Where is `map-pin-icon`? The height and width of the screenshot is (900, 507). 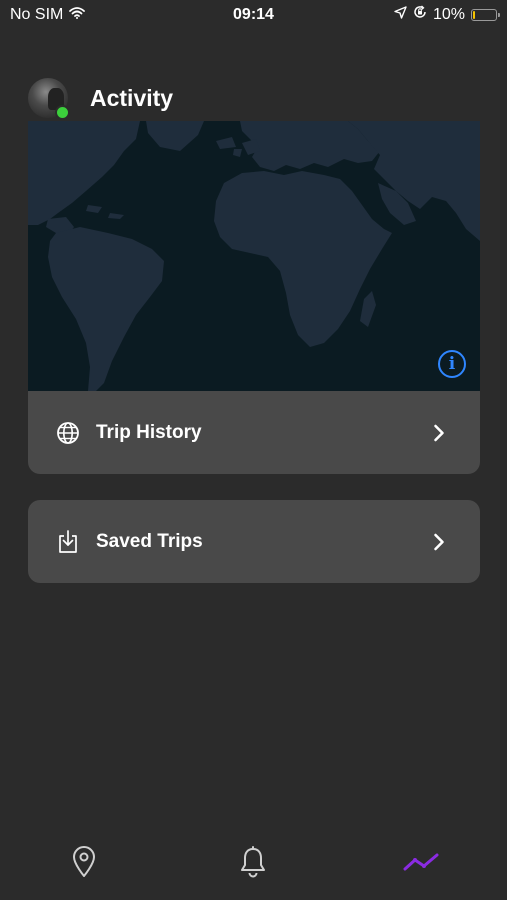 map-pin-icon is located at coordinates (84, 864).